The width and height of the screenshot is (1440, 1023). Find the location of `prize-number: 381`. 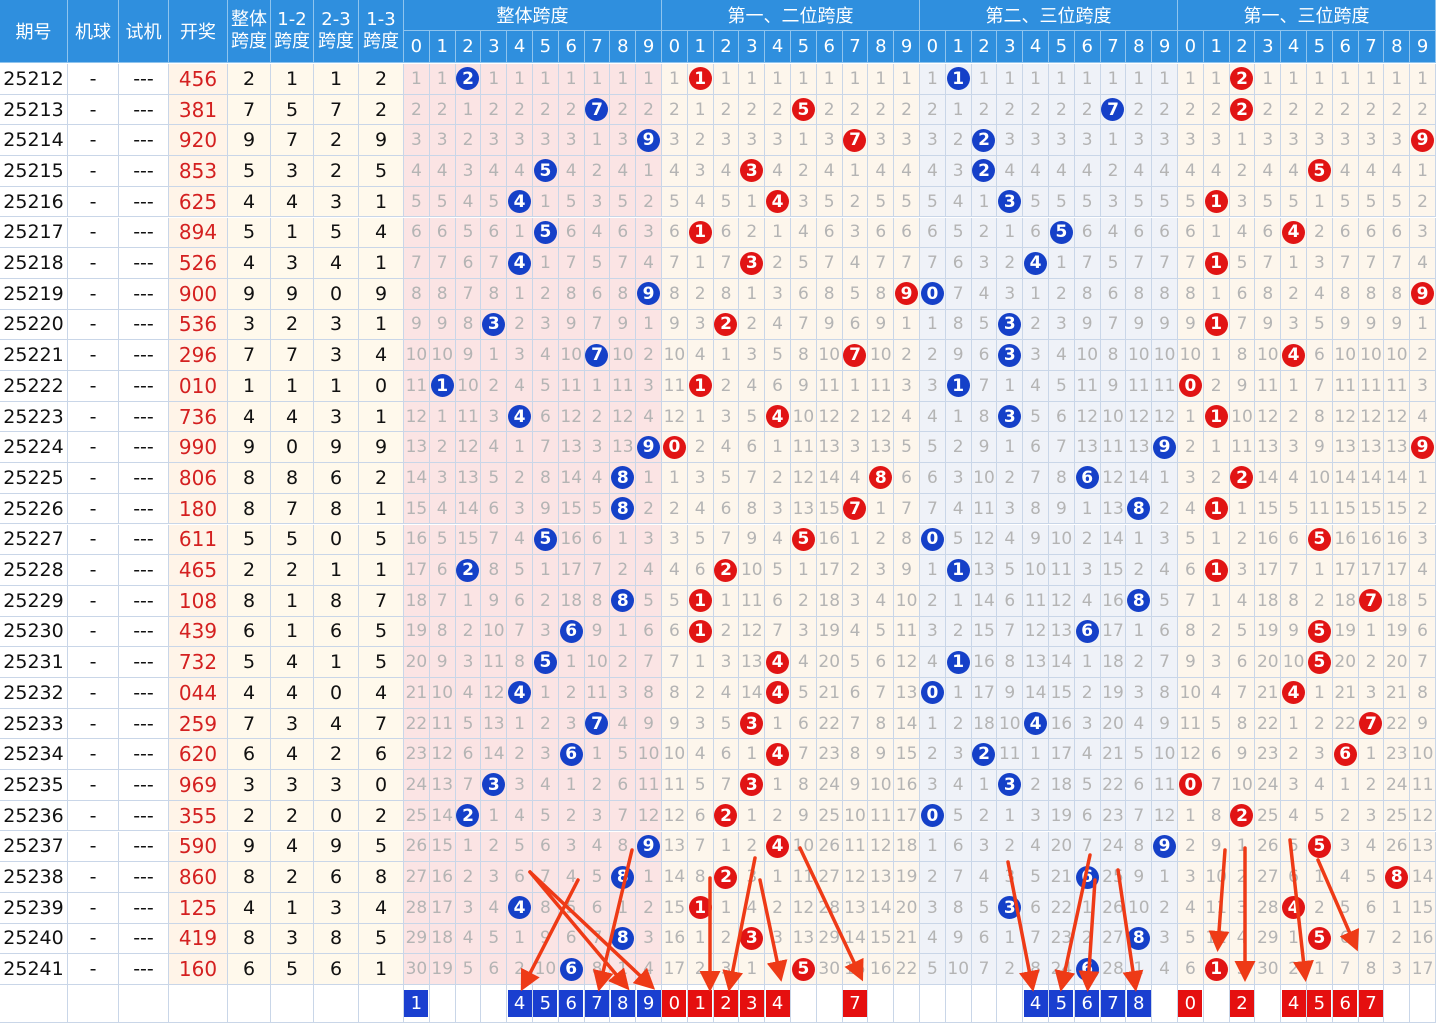

prize-number: 381 is located at coordinates (198, 110).